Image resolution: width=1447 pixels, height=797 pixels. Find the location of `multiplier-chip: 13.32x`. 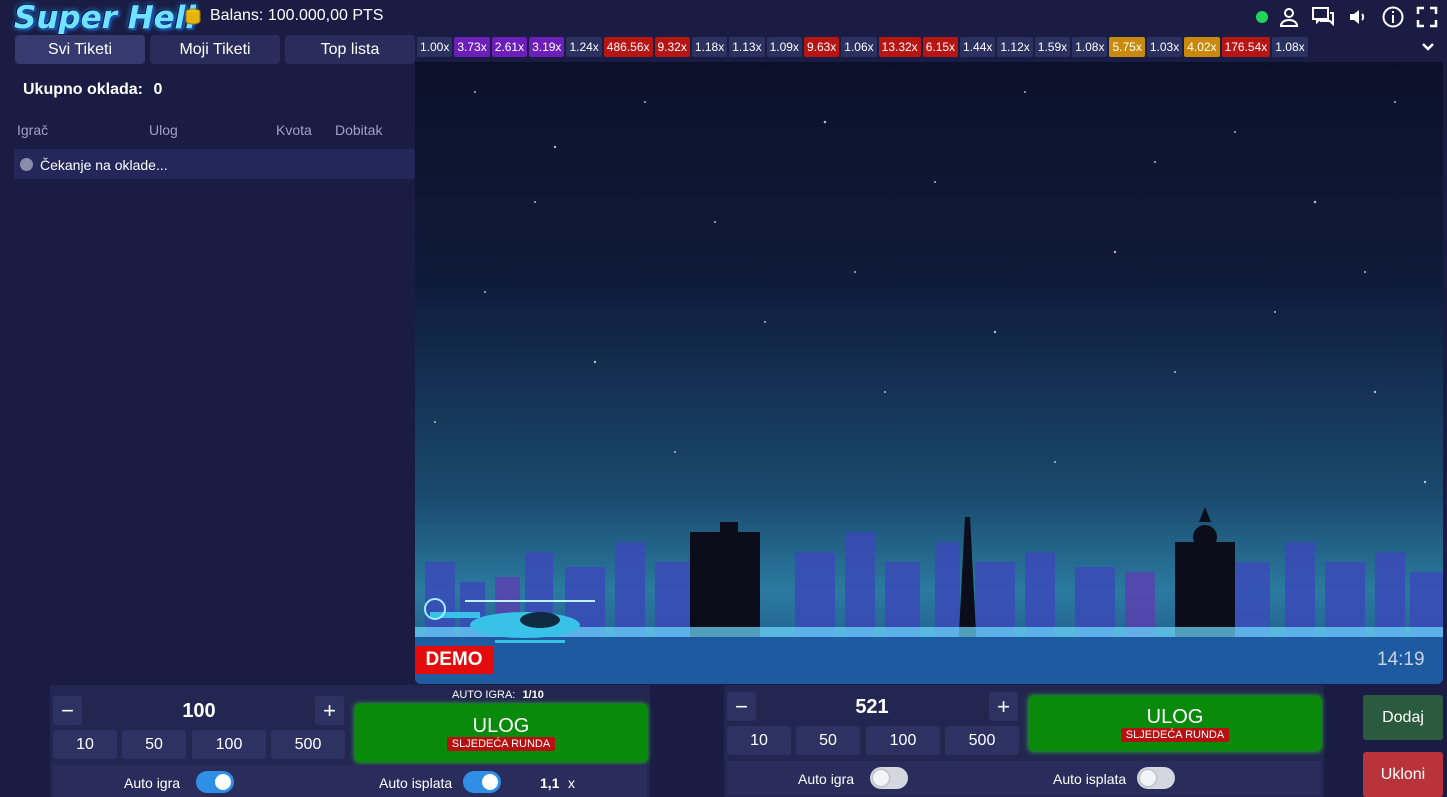

multiplier-chip: 13.32x is located at coordinates (899, 47).